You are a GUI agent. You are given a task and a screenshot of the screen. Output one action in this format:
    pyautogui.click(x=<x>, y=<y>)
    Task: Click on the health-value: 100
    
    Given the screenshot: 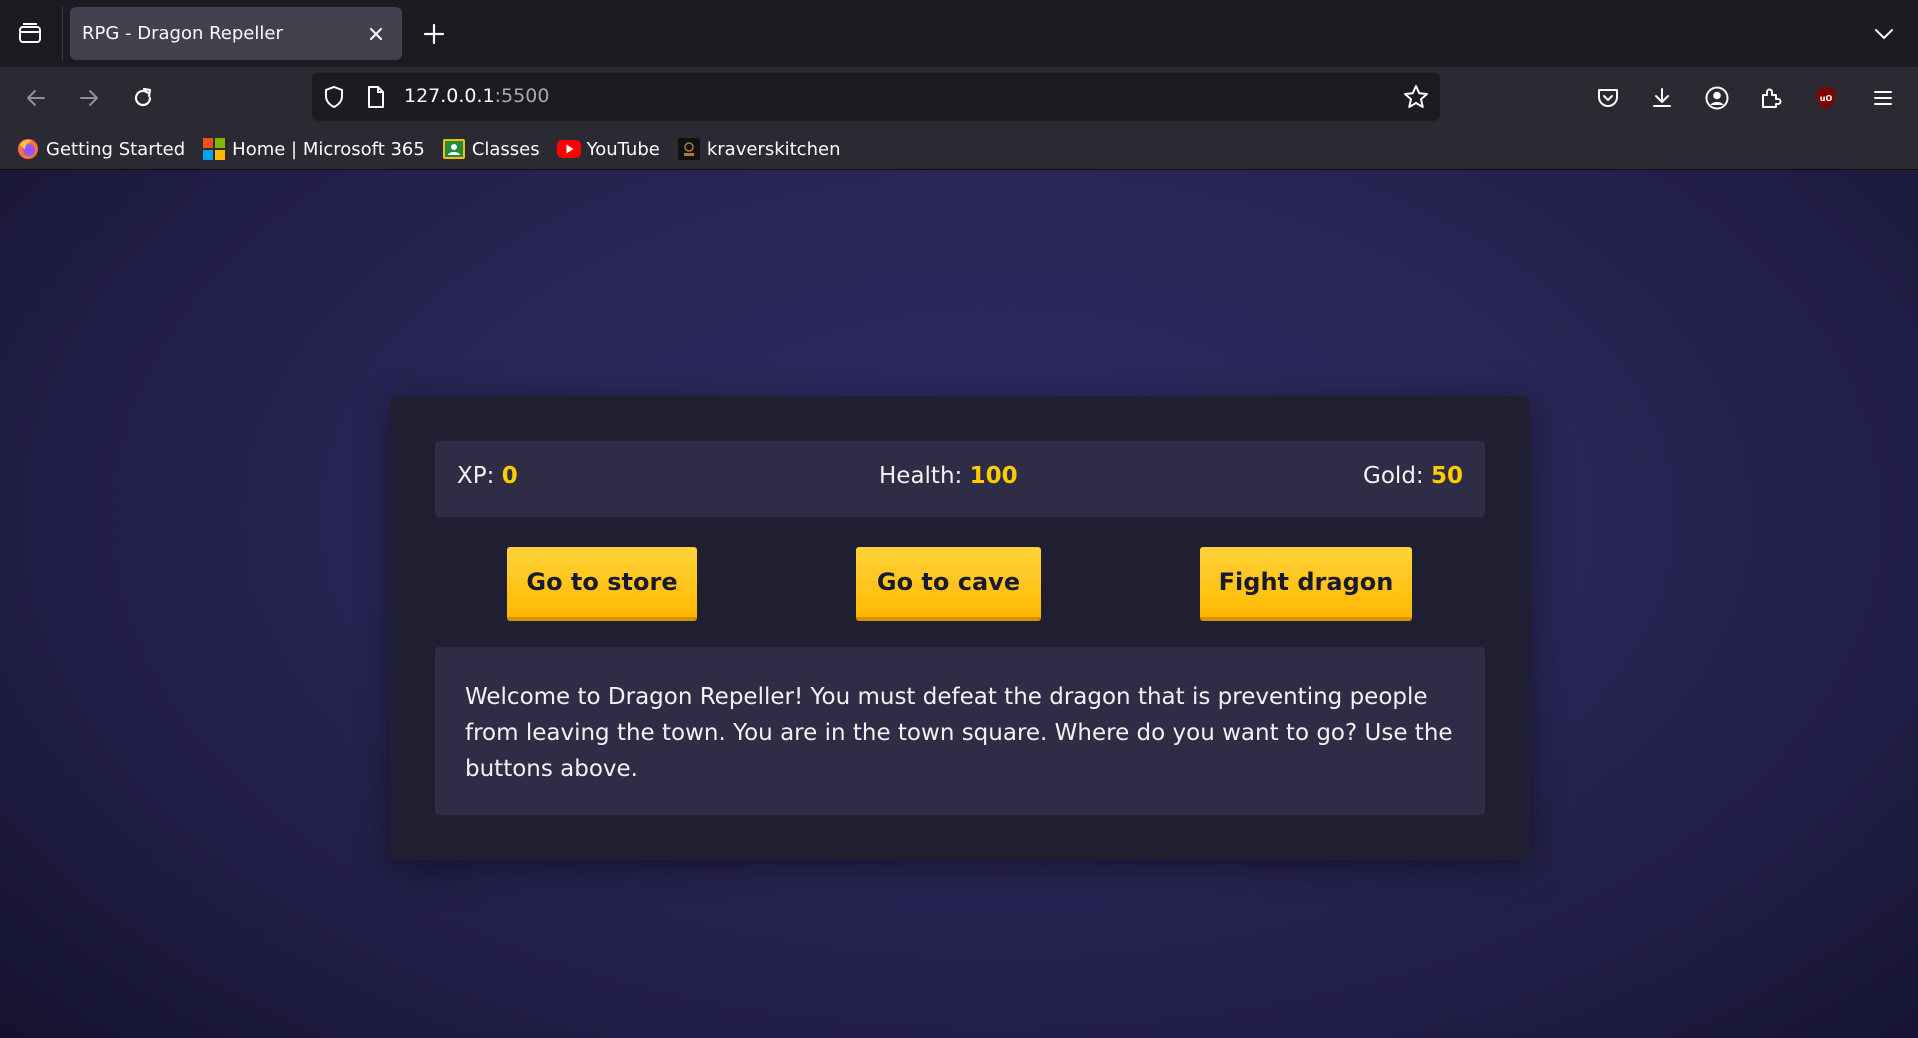 What is the action you would take?
    pyautogui.click(x=993, y=476)
    